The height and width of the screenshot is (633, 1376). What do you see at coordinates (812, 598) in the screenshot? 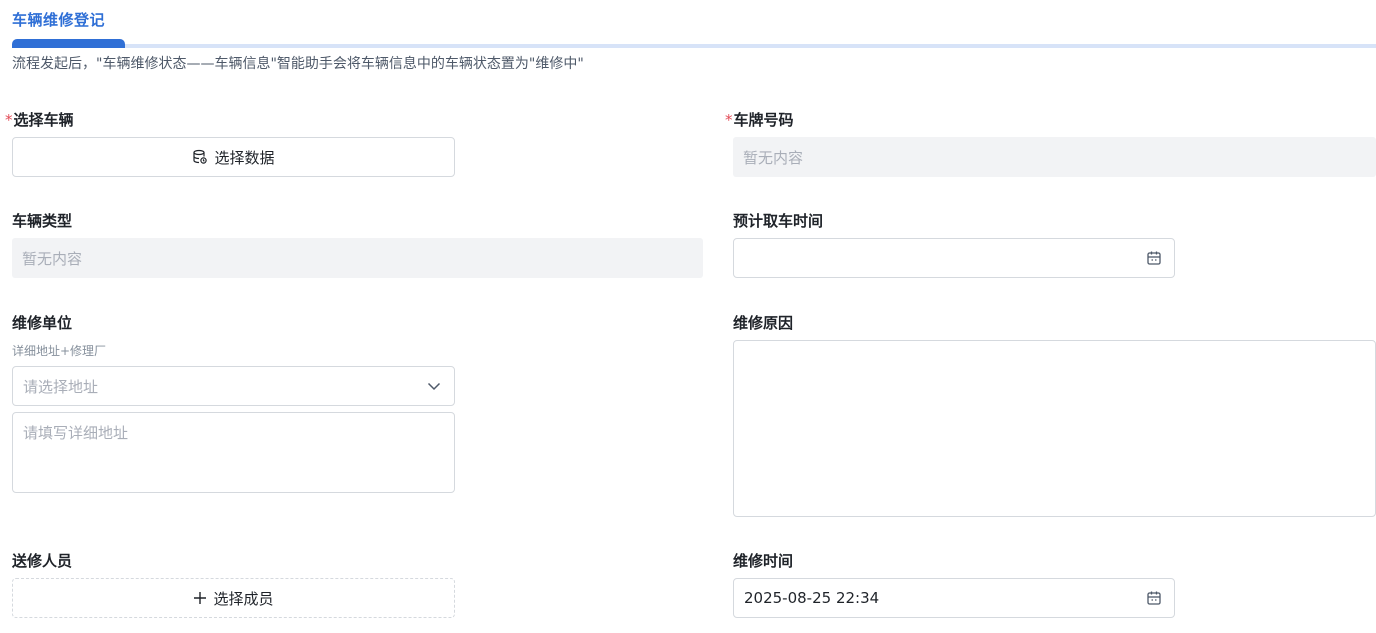
I see `repair-time-value: 2025-08-25 22:34` at bounding box center [812, 598].